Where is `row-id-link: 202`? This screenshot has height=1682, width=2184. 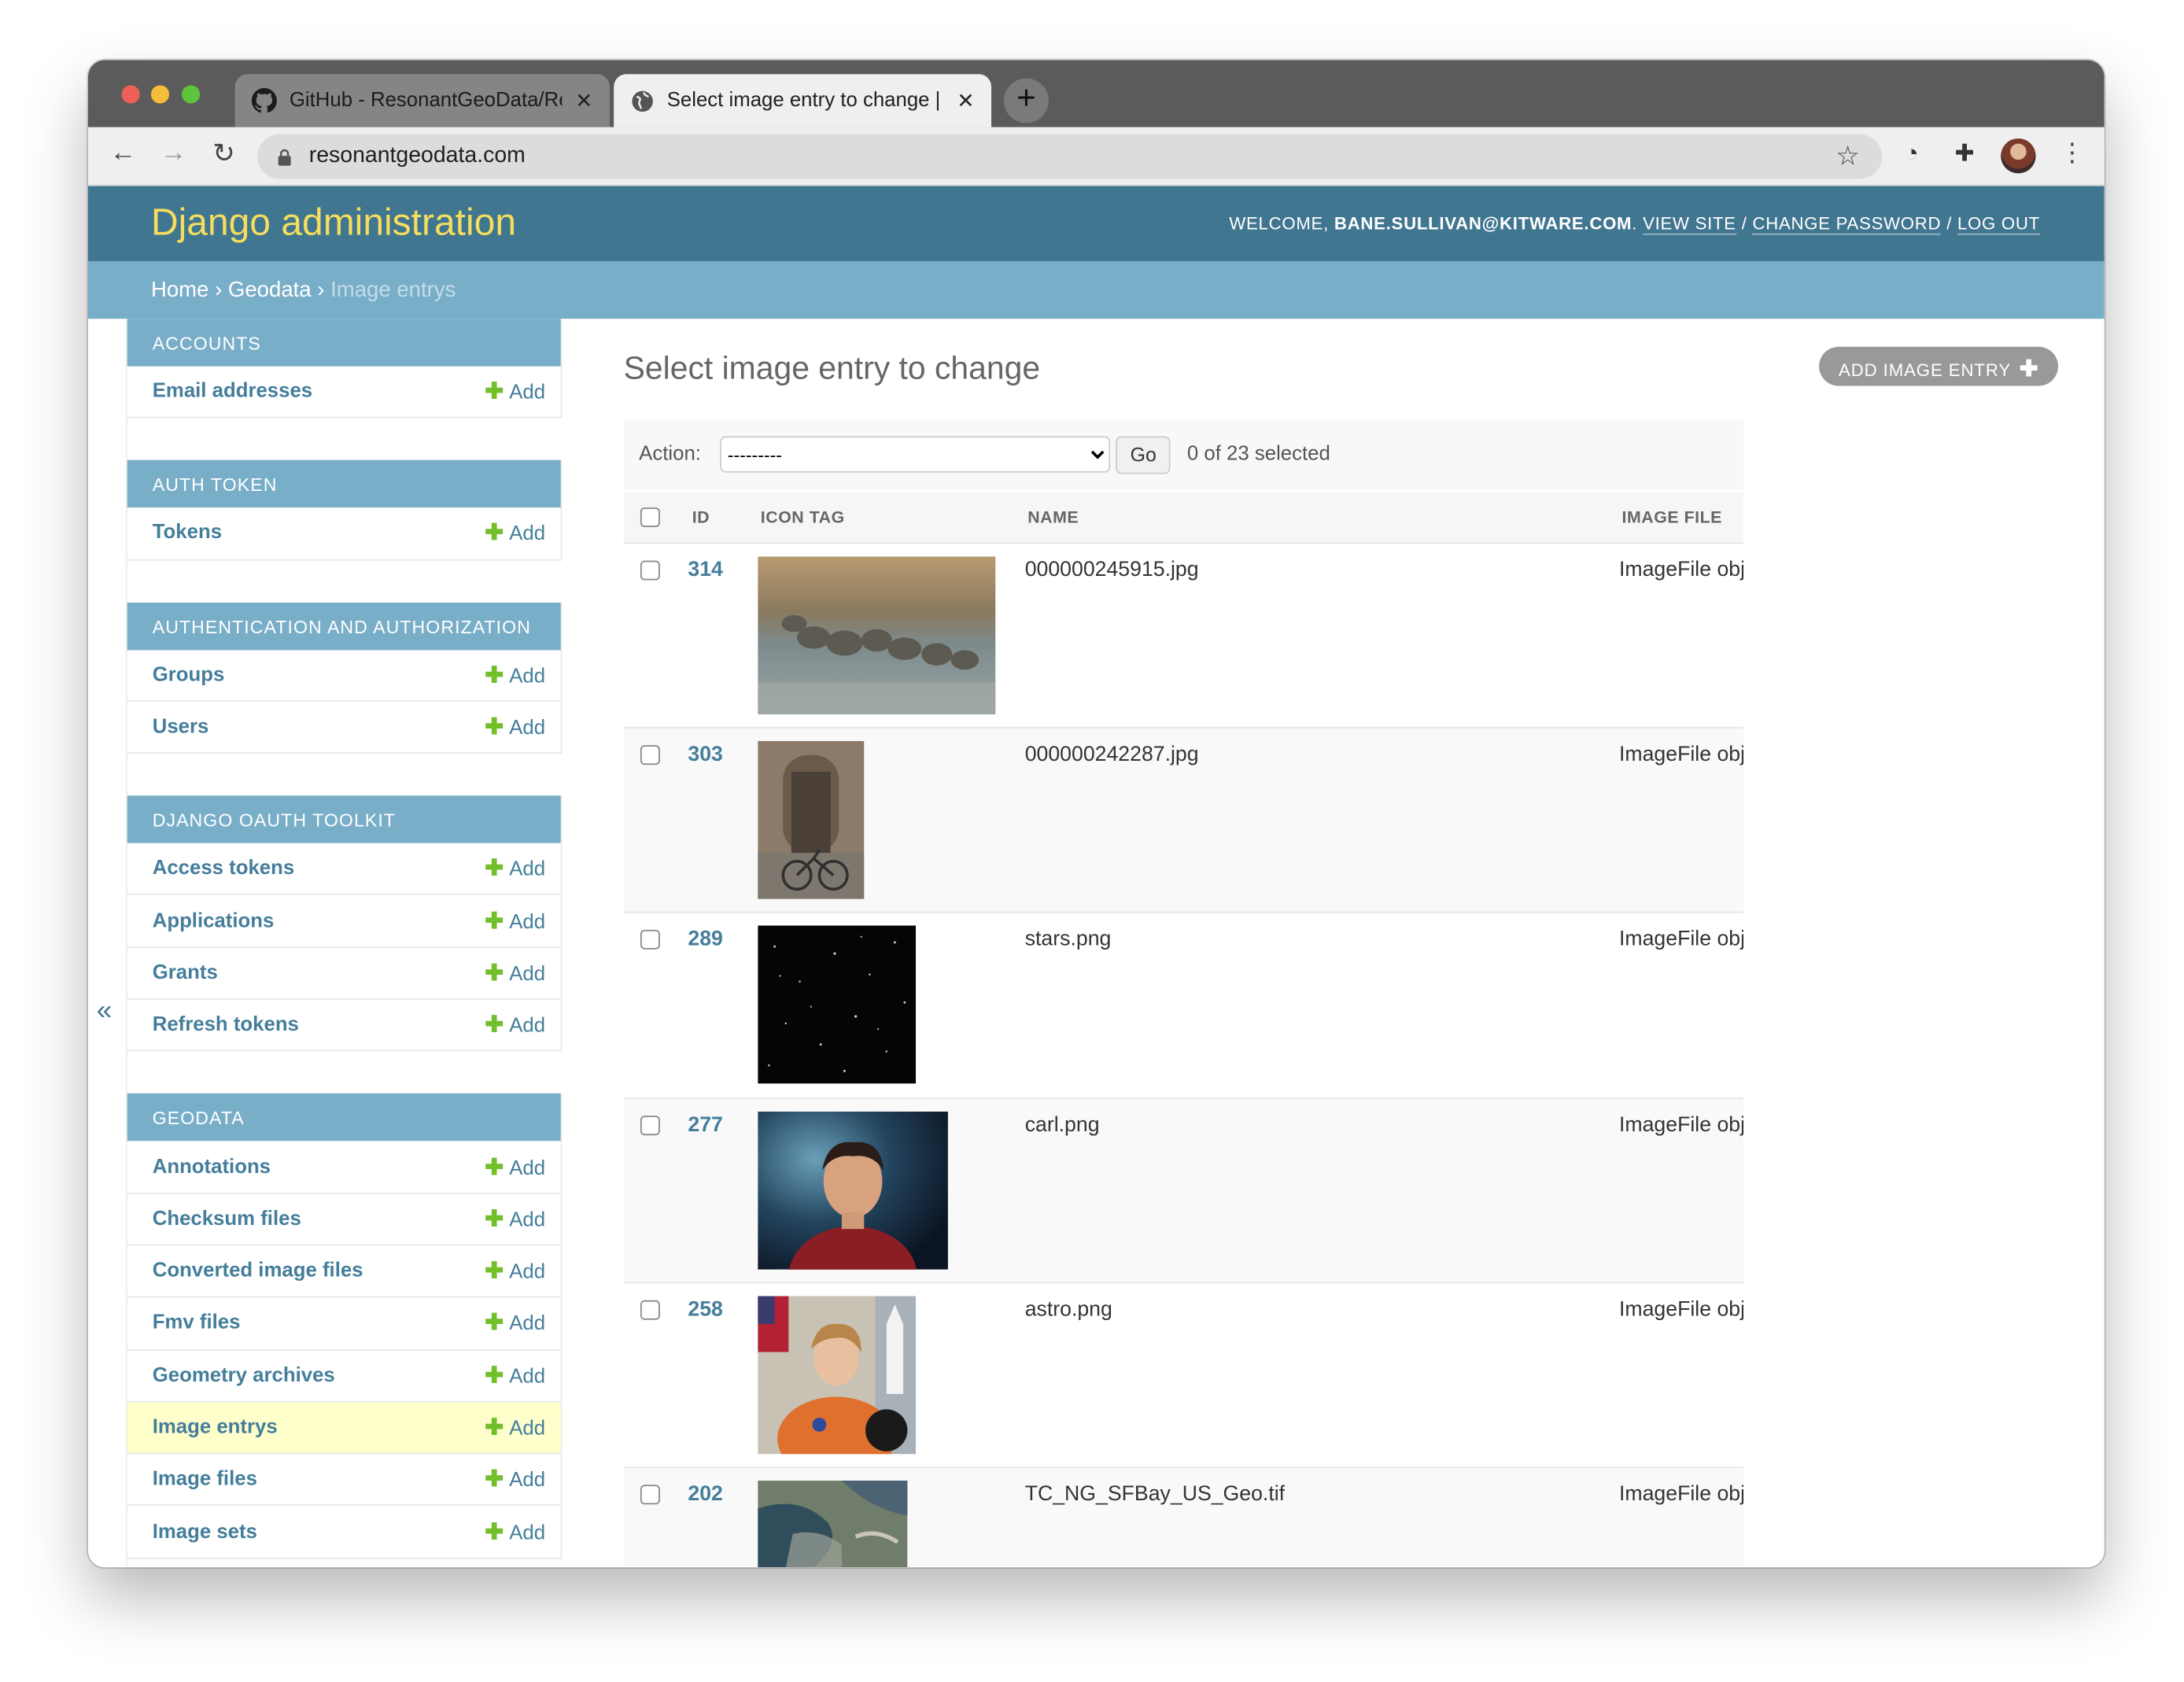 row-id-link: 202 is located at coordinates (705, 1494).